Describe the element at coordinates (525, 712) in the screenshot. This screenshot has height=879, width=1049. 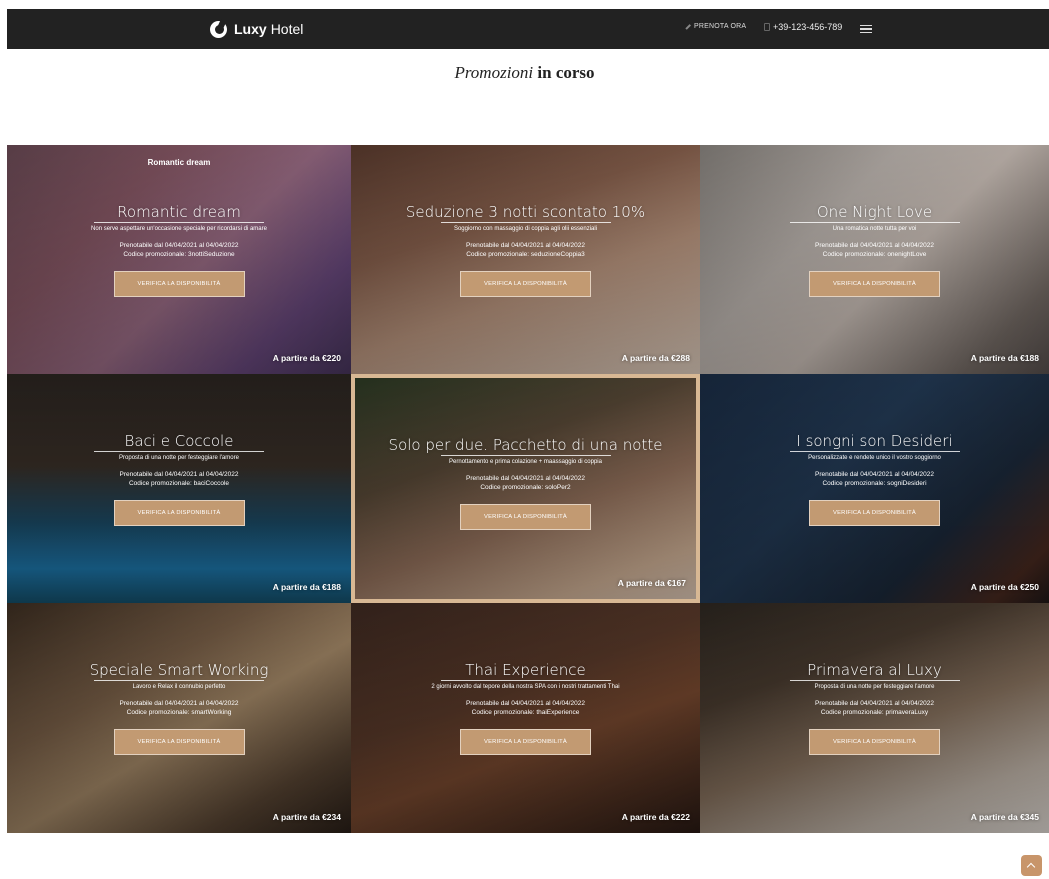
I see `promo-code: Codice promozionale: thaiExperience` at that location.